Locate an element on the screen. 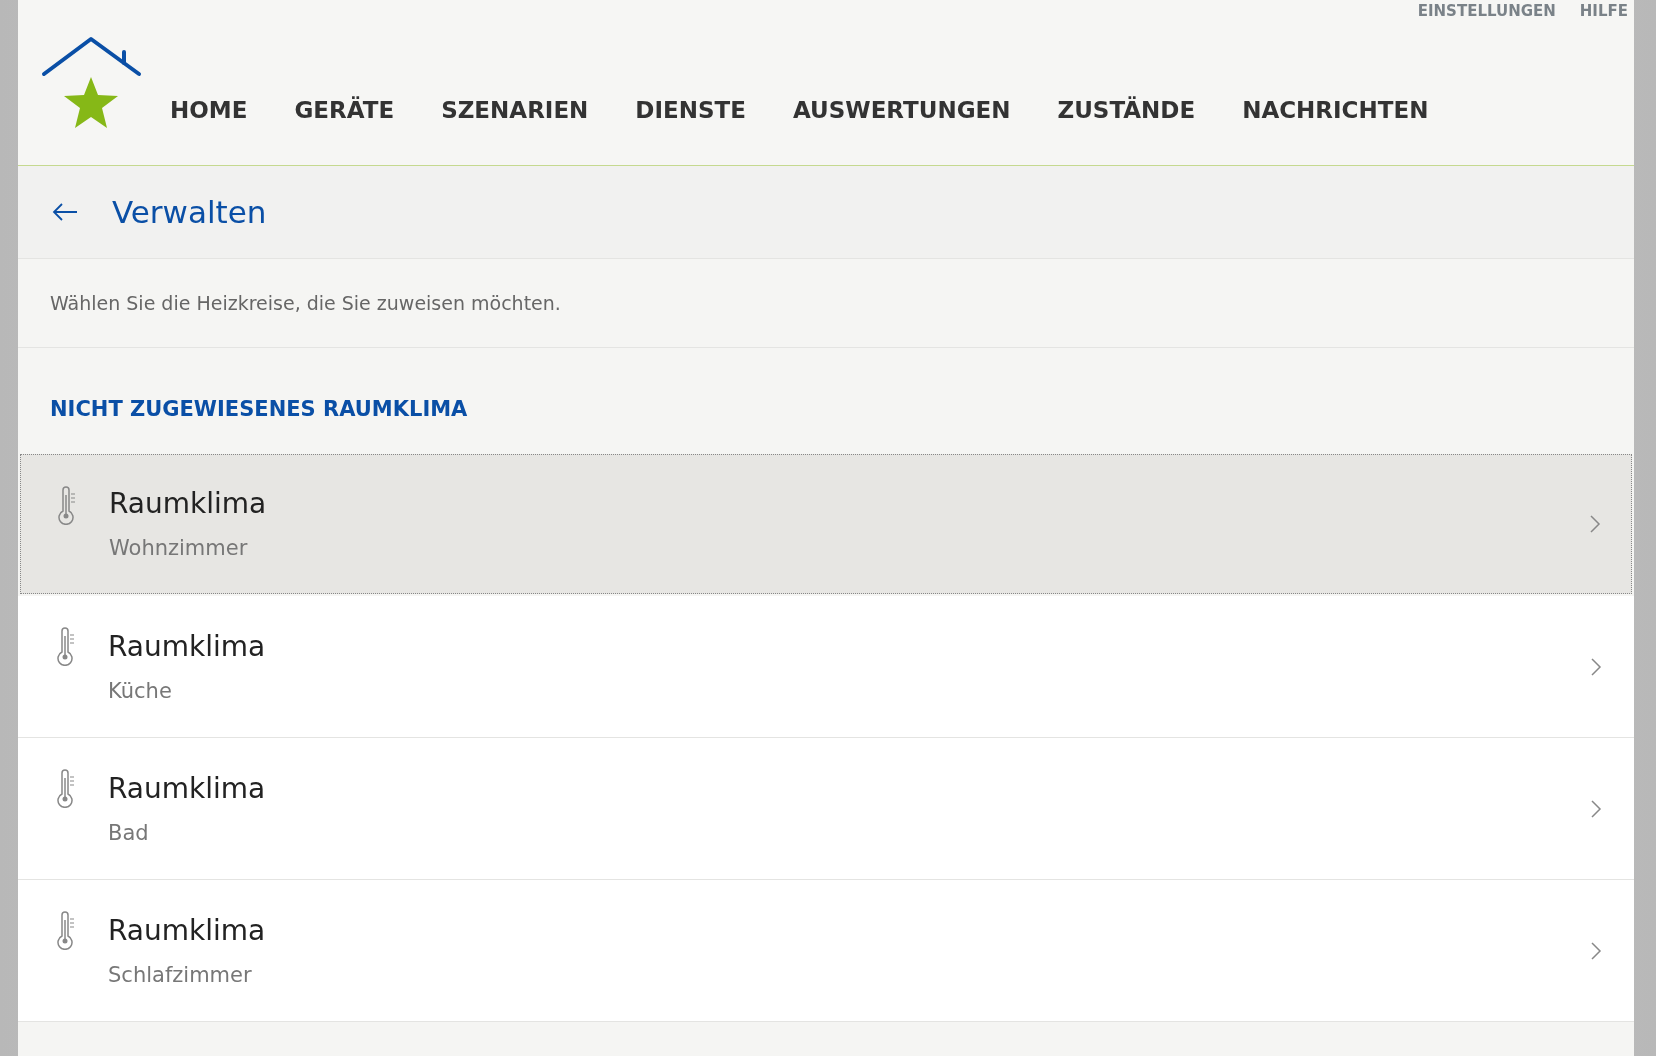 This screenshot has width=1656, height=1056. item-subtitle: Schlafzimmer is located at coordinates (180, 975).